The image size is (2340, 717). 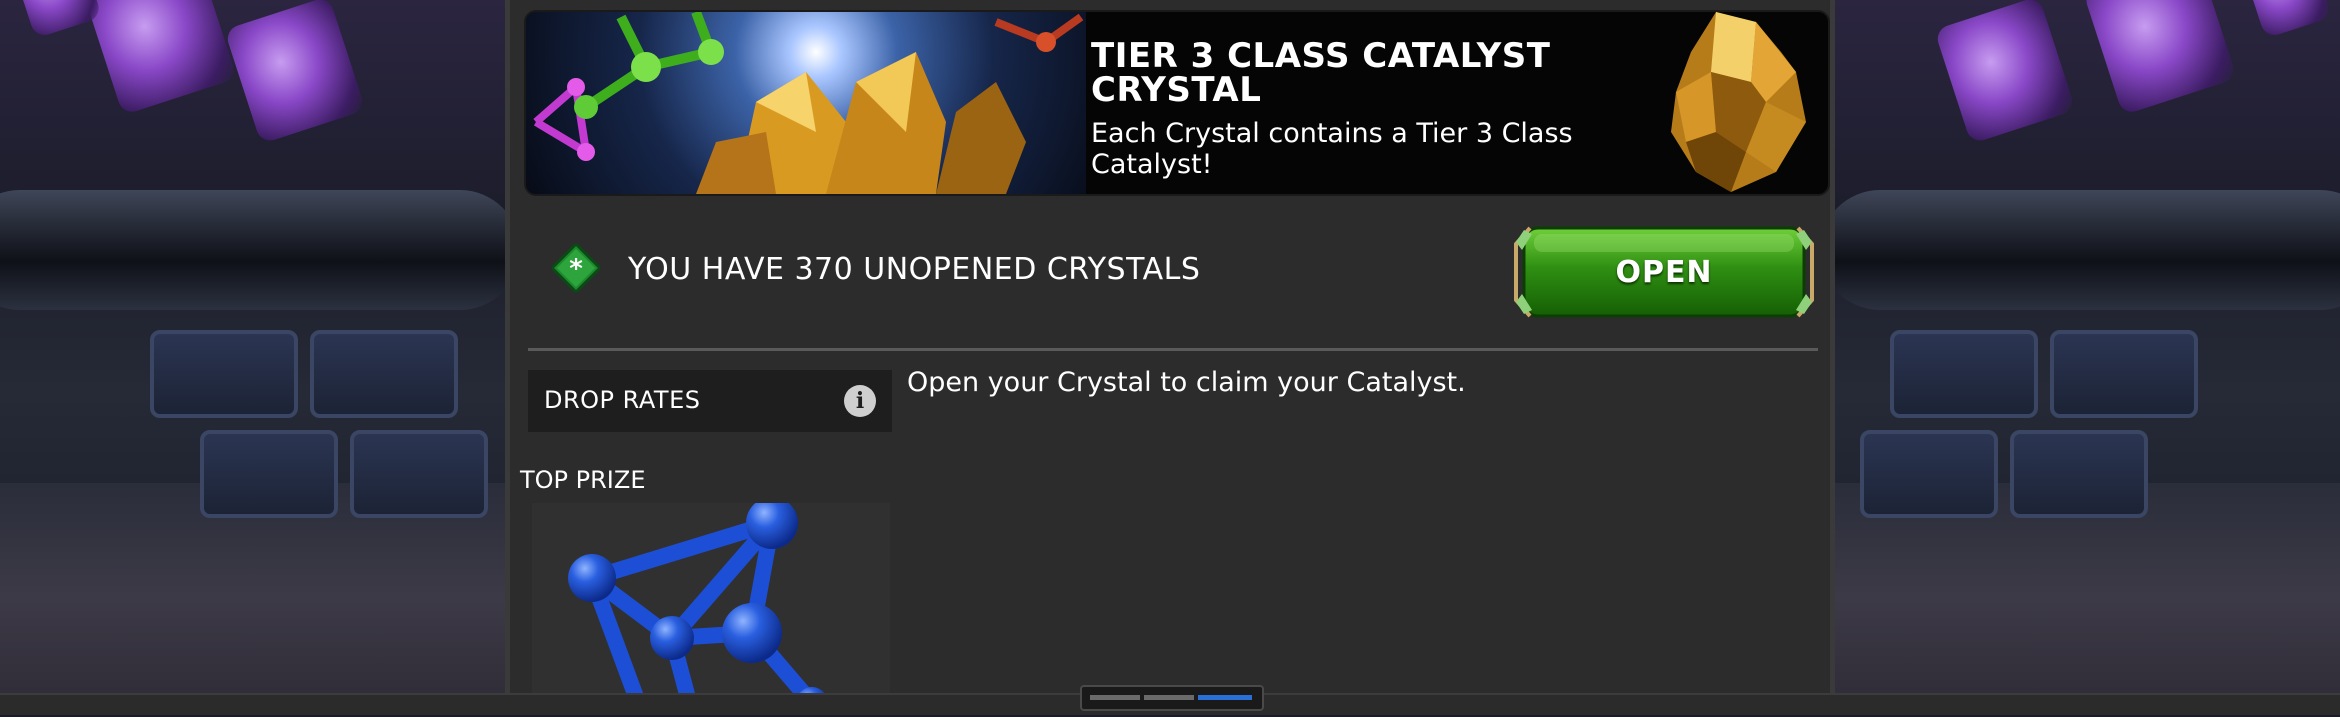 What do you see at coordinates (698, 607) in the screenshot?
I see `blue-catalyst-icon` at bounding box center [698, 607].